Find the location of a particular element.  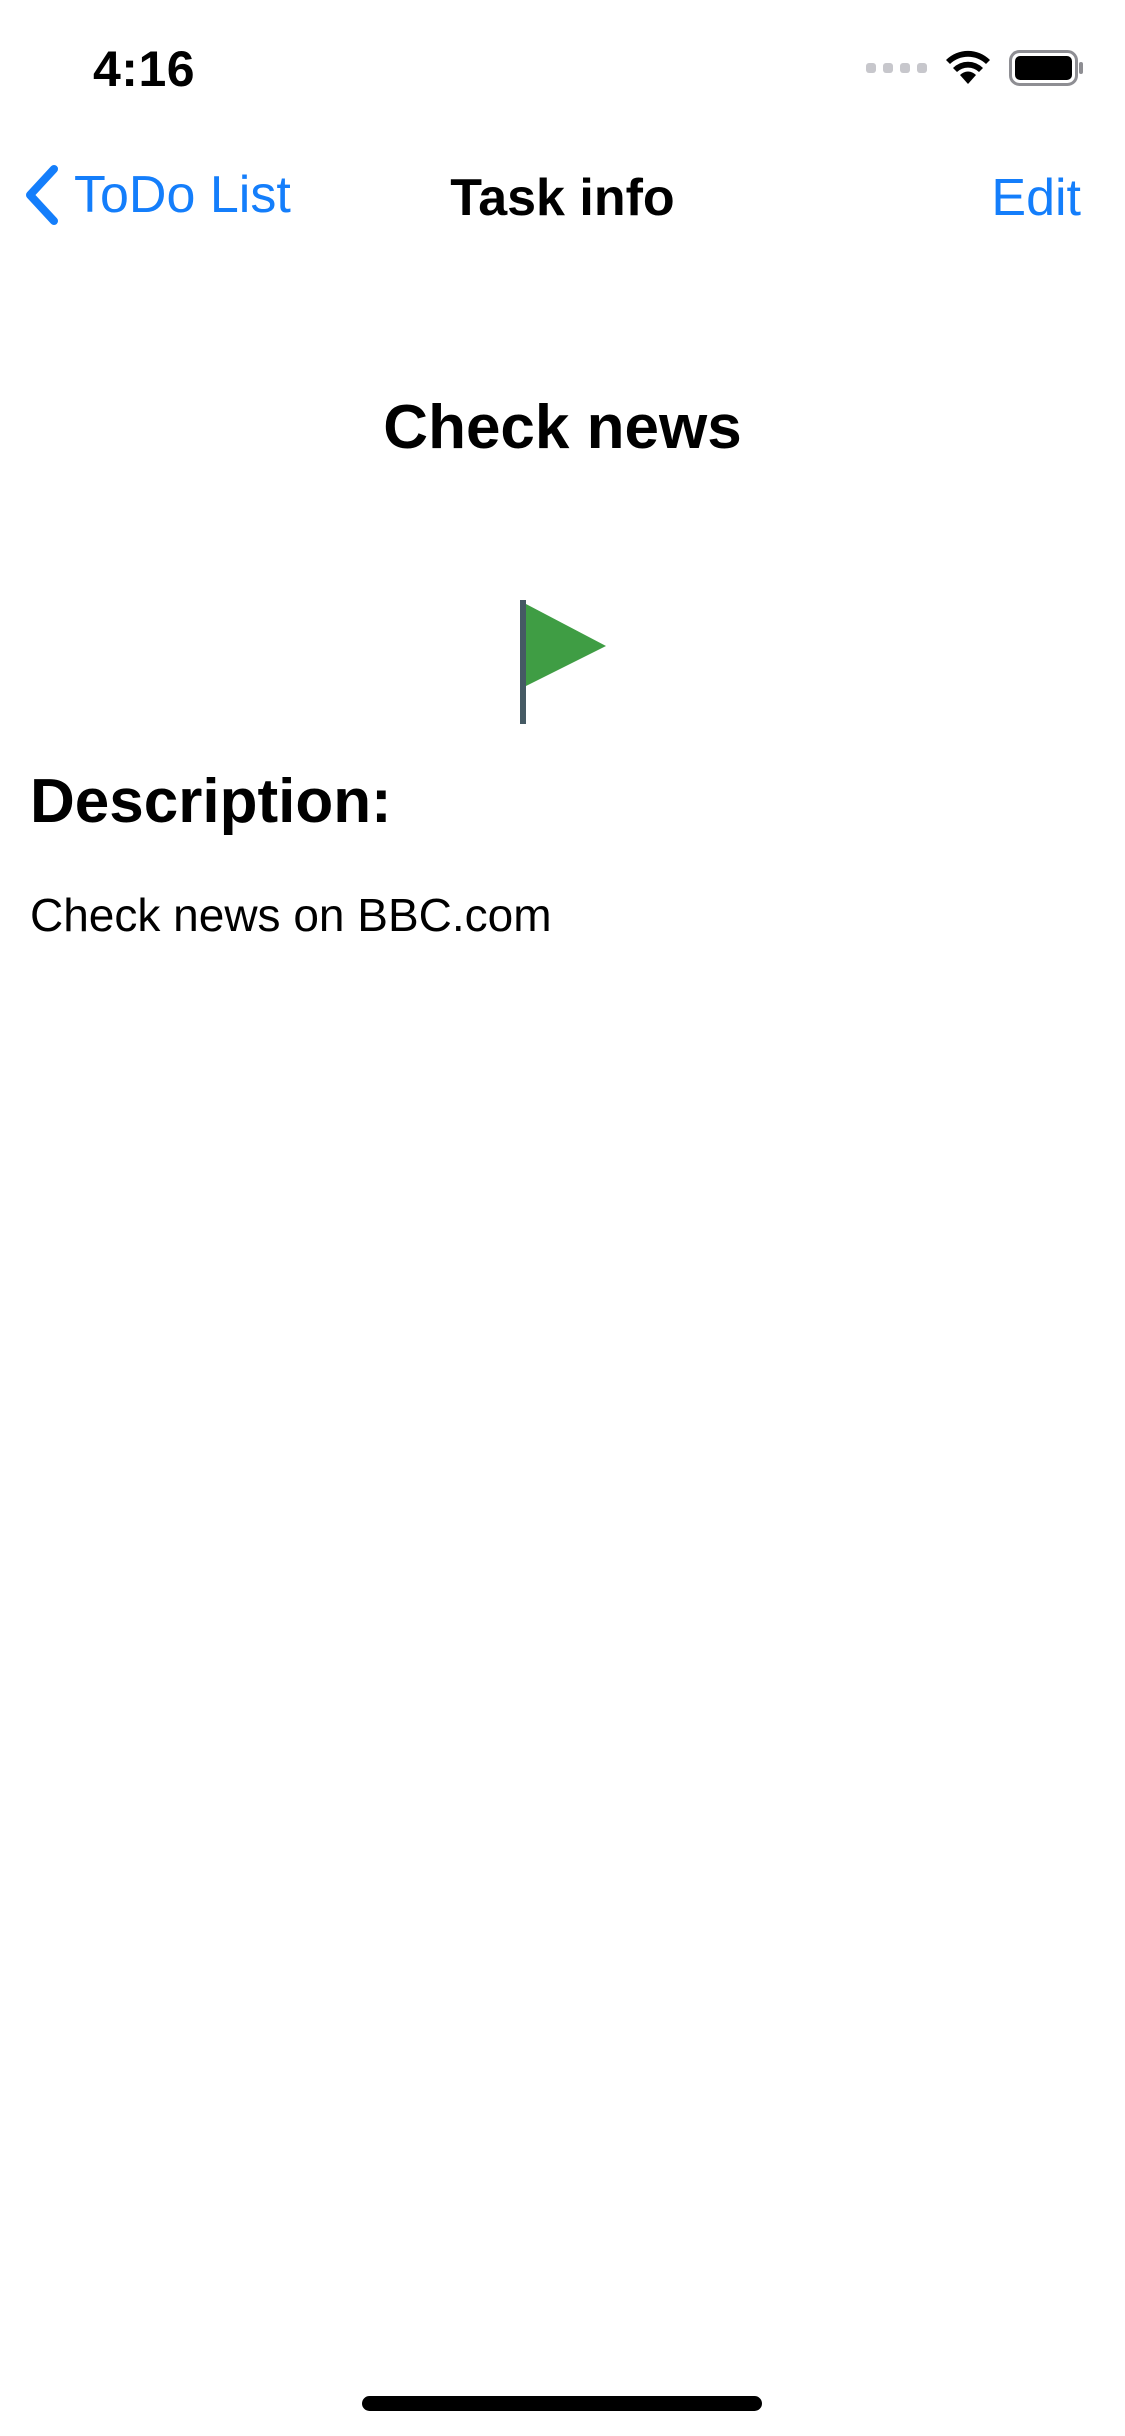

task-title: Check news is located at coordinates (562, 427).